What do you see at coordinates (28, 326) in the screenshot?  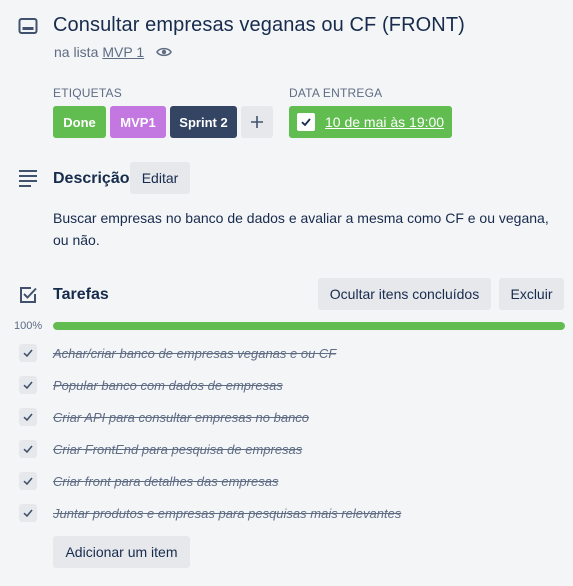 I see `progress-percent: 100%` at bounding box center [28, 326].